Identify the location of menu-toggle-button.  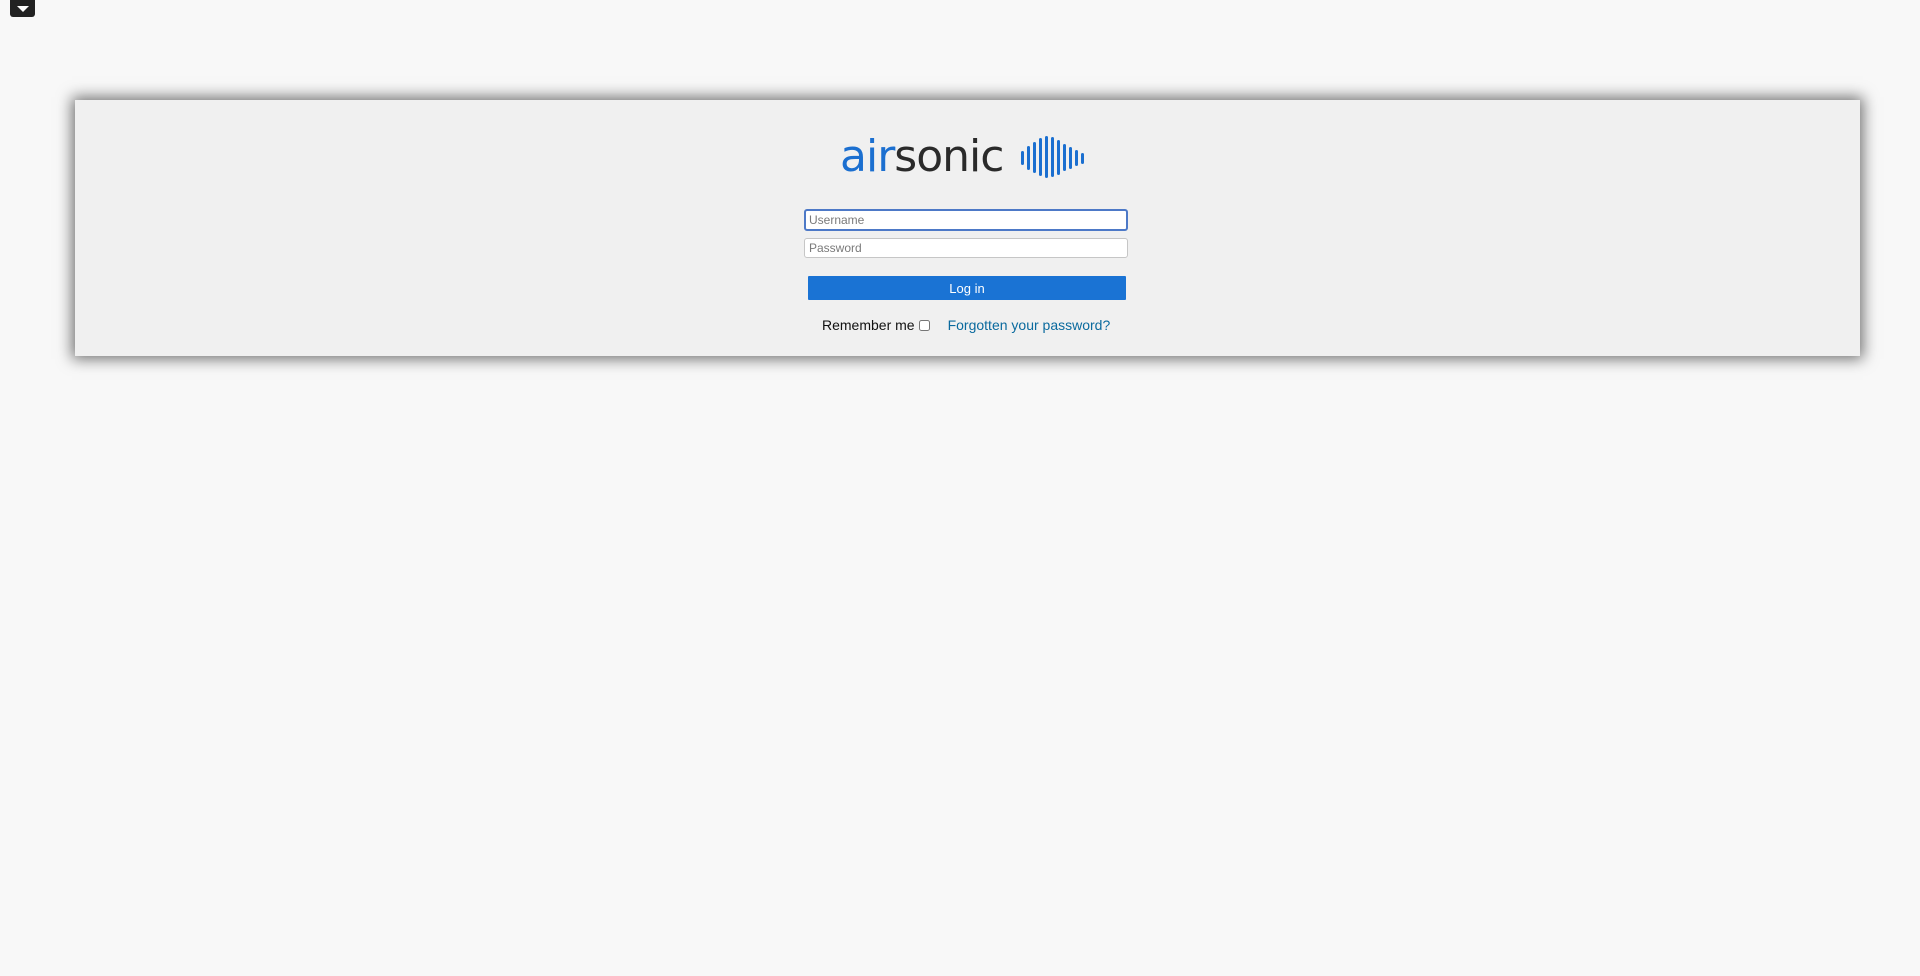
(22, 8).